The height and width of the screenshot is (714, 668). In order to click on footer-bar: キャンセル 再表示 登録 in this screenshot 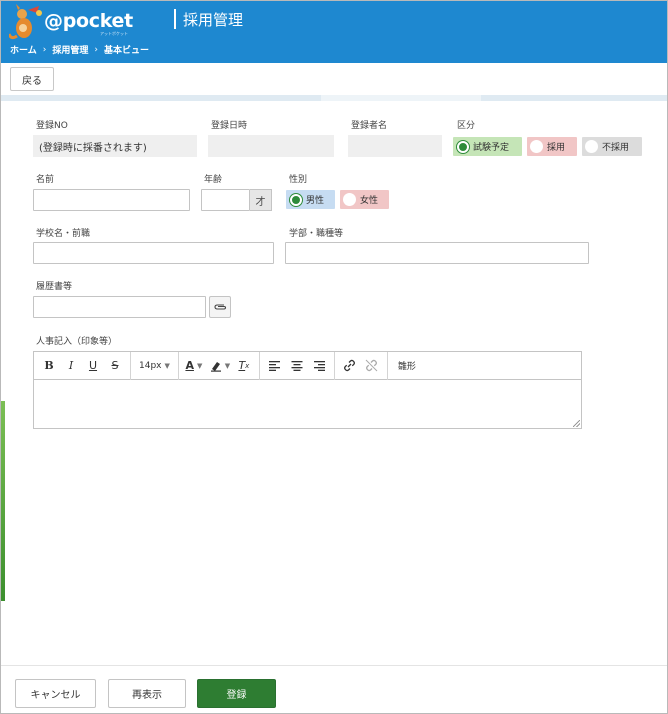, I will do `click(334, 689)`.